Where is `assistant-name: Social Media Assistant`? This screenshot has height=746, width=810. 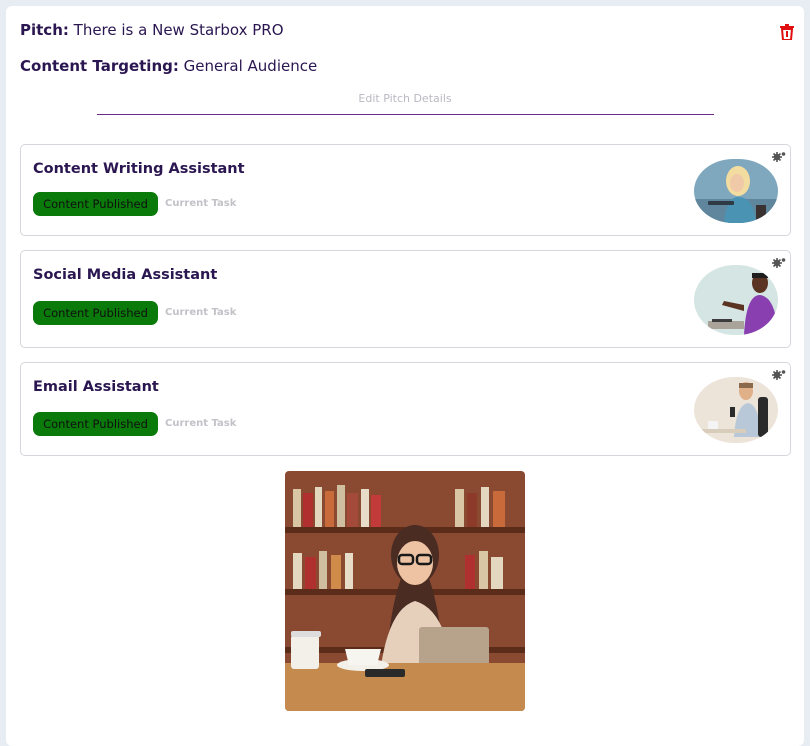 assistant-name: Social Media Assistant is located at coordinates (125, 275).